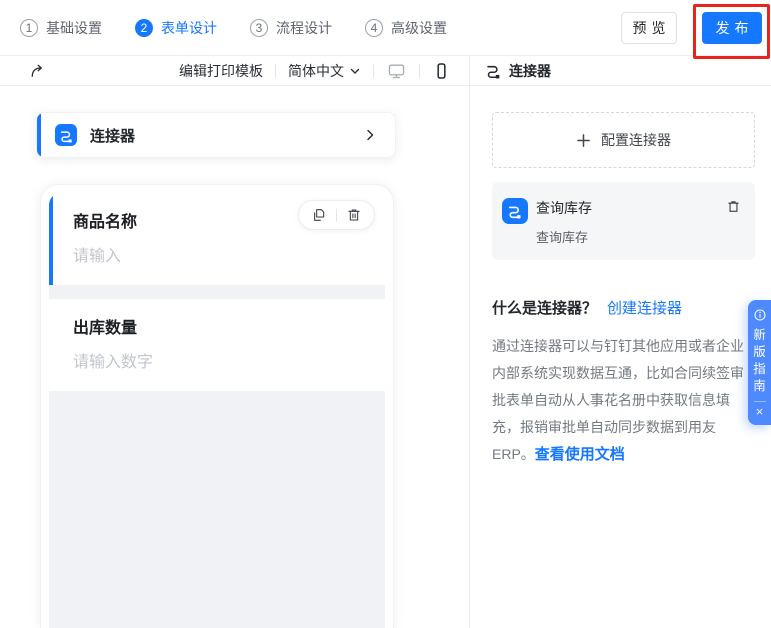 The height and width of the screenshot is (628, 771). I want to click on publish-button: 发布, so click(732, 28).